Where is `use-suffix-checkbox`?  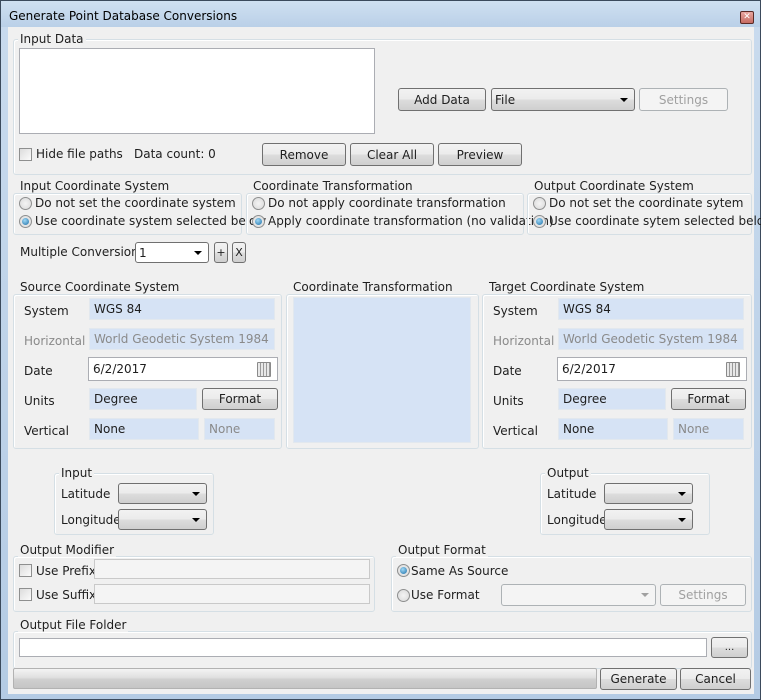
use-suffix-checkbox is located at coordinates (25, 594).